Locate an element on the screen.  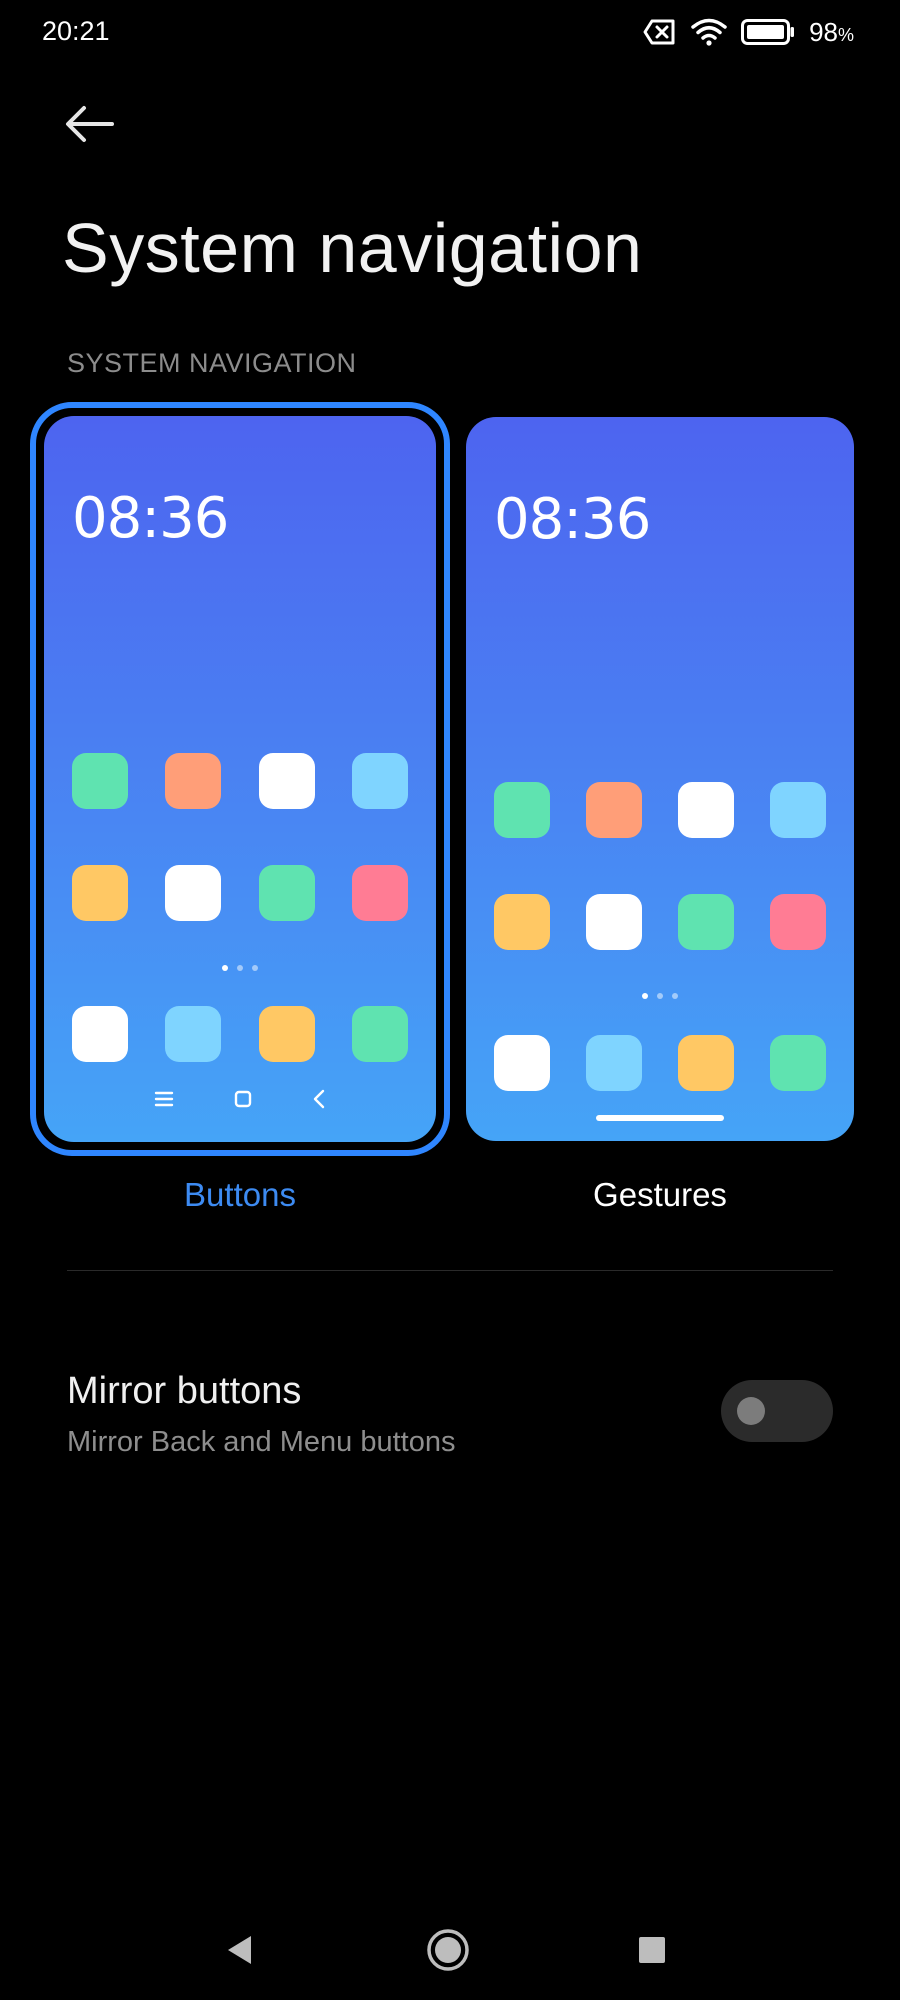
system-home-button is located at coordinates (448, 1950).